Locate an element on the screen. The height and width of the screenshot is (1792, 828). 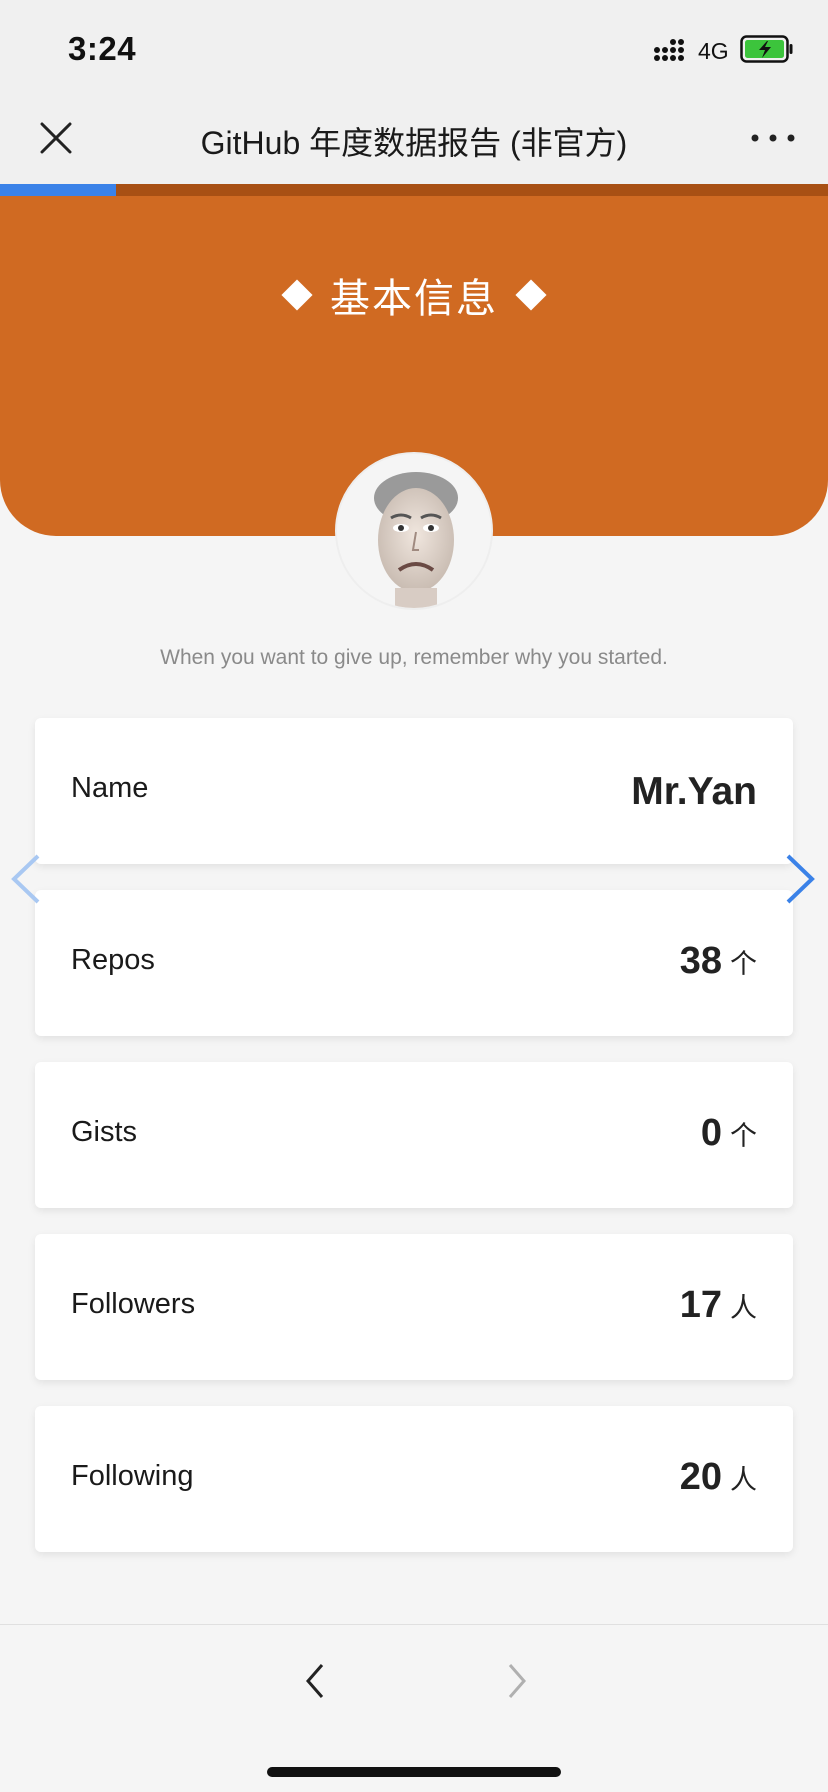
stat-card-gists: Gists 0个 is located at coordinates (414, 1135).